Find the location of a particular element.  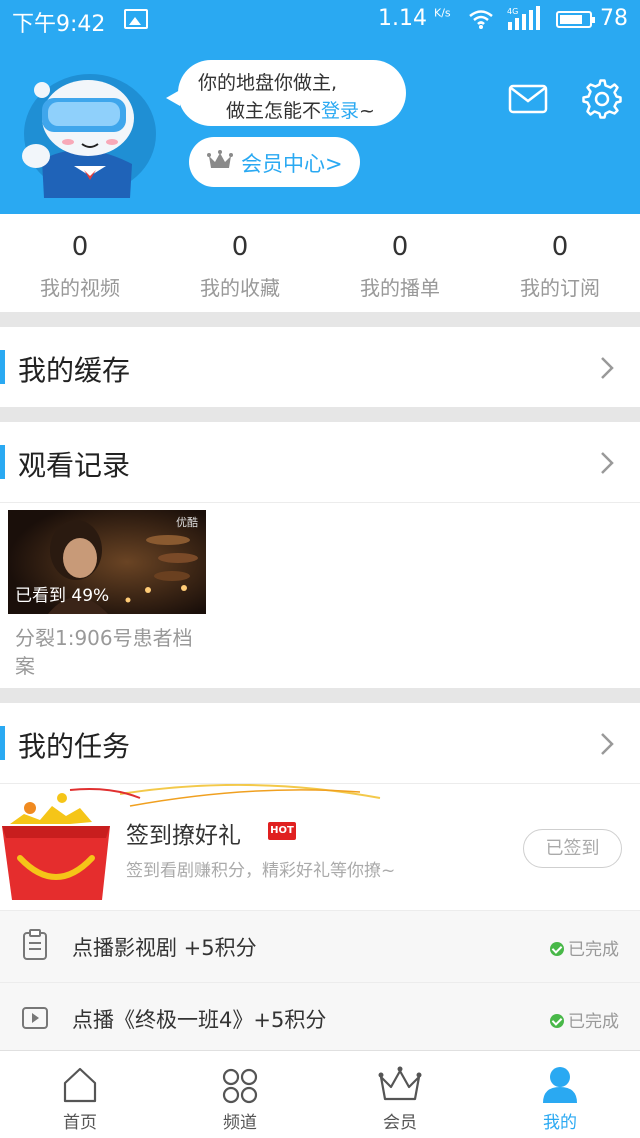

section-title: 我的缓存 is located at coordinates (74, 370).